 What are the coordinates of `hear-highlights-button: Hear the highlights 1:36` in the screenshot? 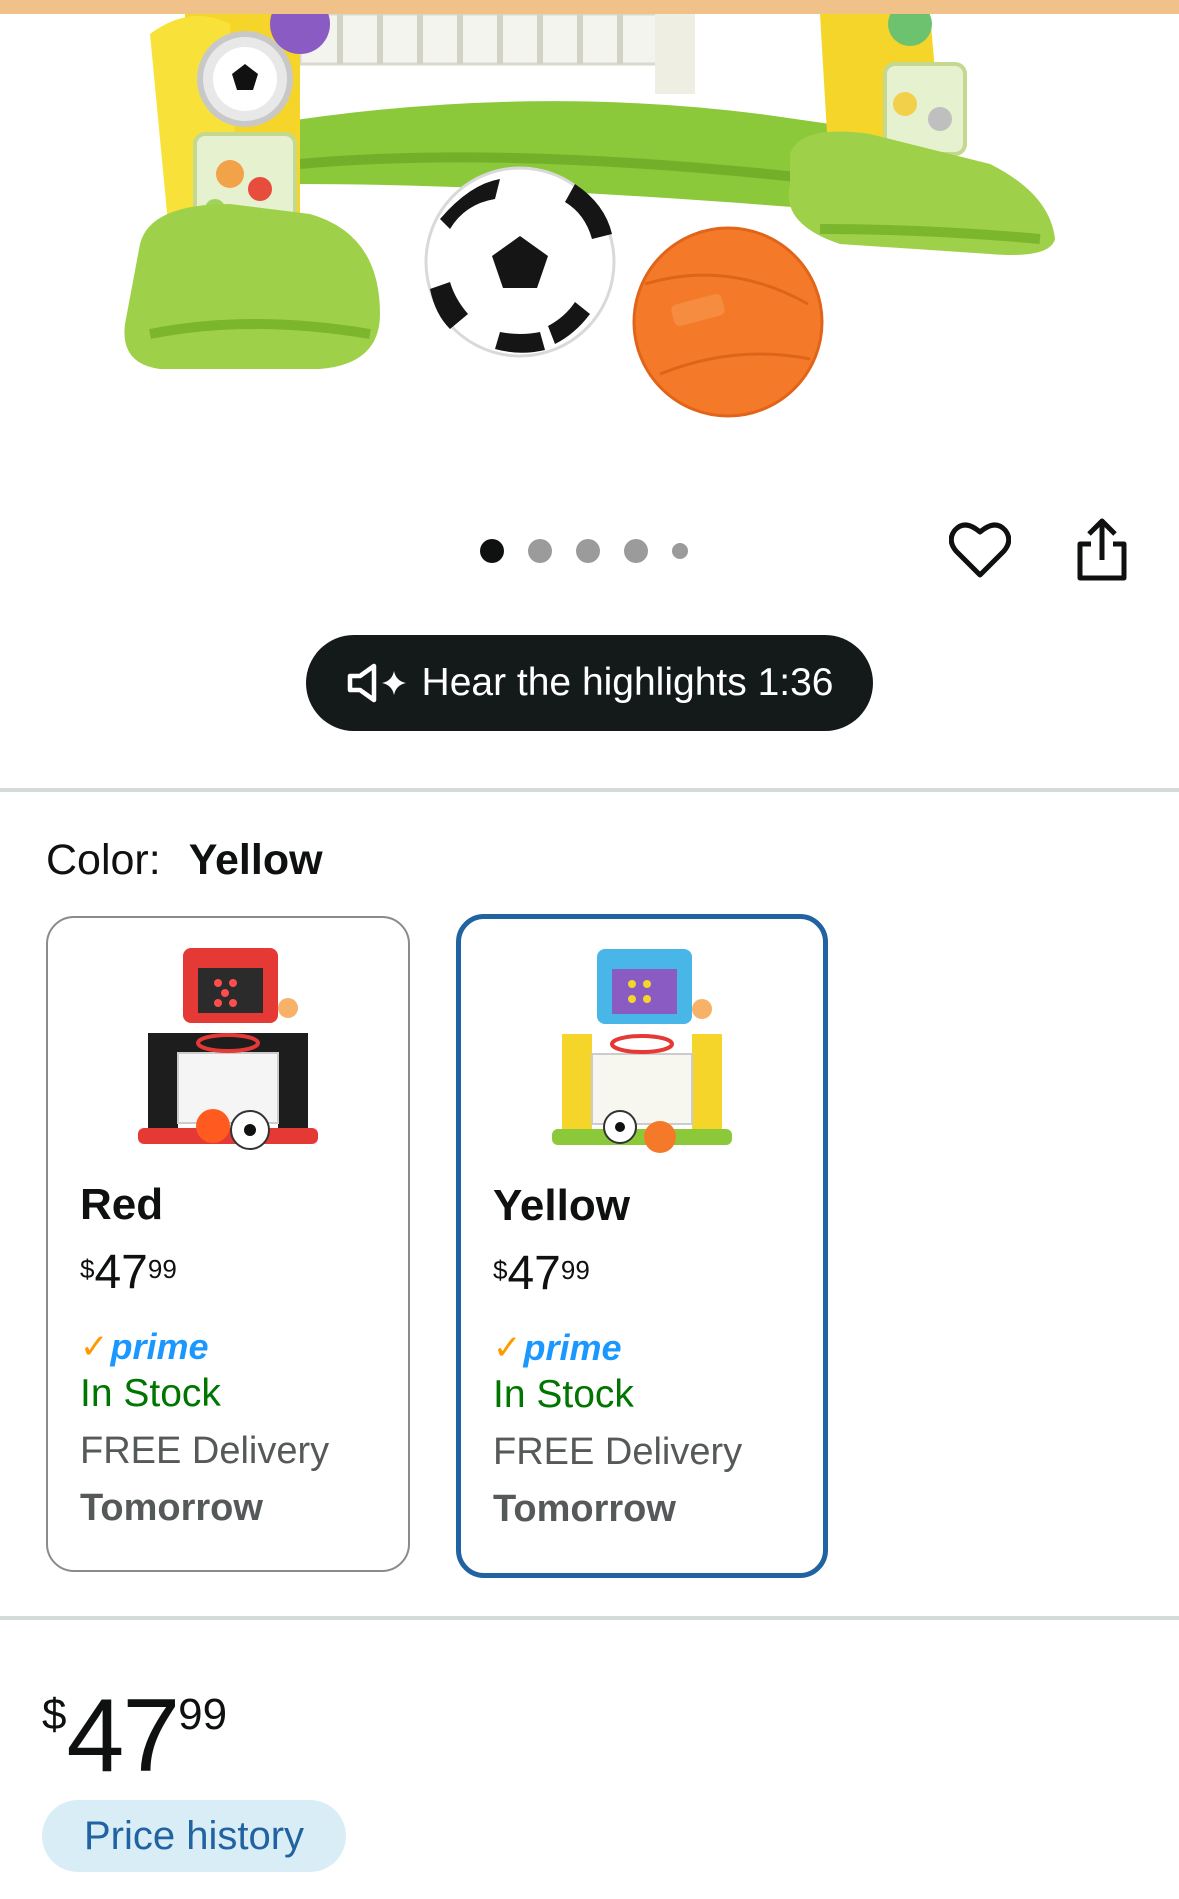 It's located at (589, 683).